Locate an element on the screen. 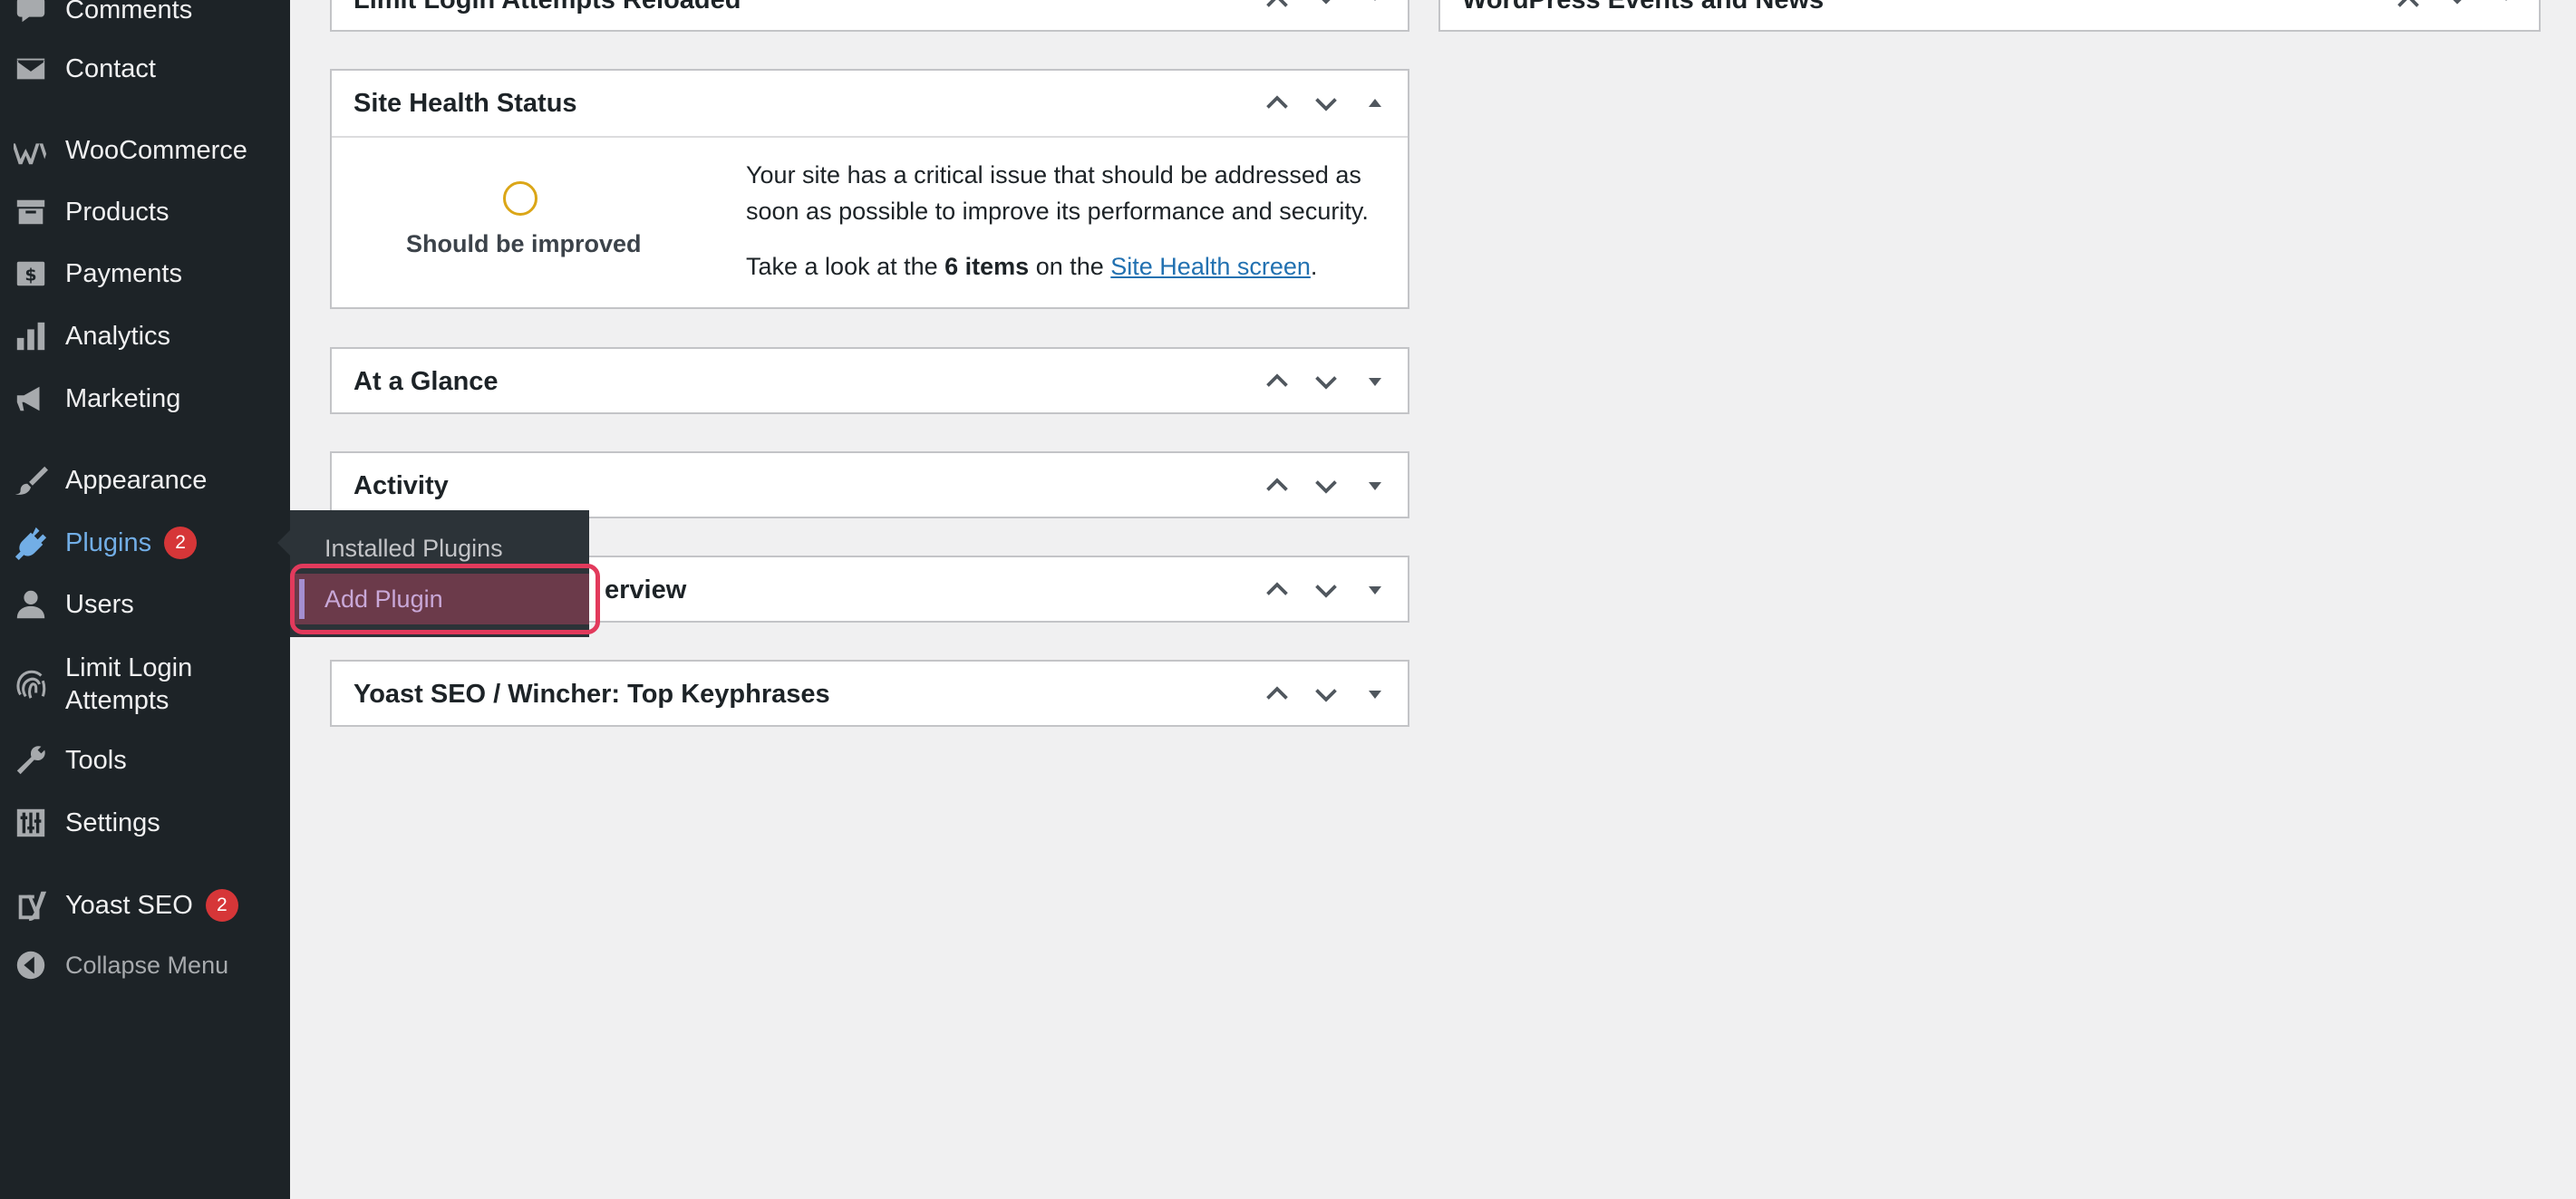 The height and width of the screenshot is (1199, 2576). widget-at-a-glance: At a Glance is located at coordinates (869, 380).